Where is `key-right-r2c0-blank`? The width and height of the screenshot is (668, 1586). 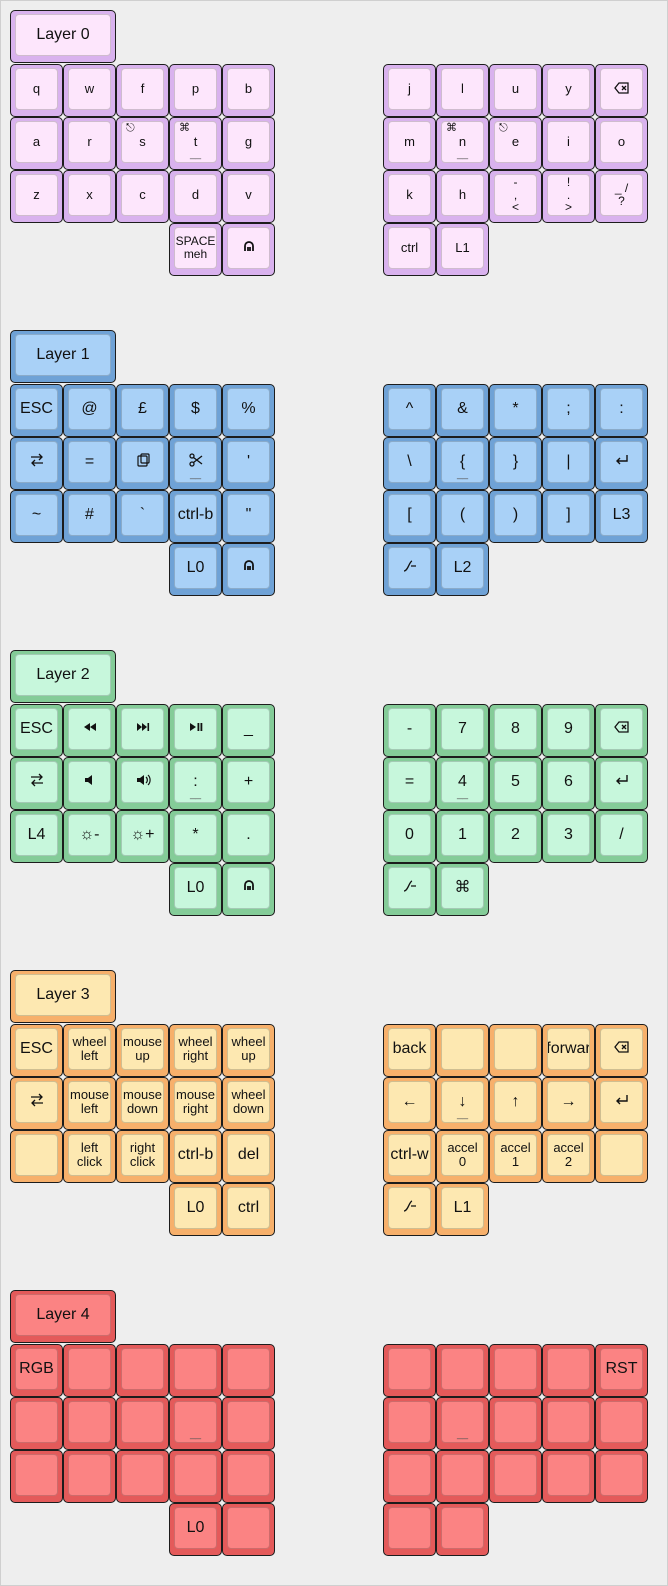
key-right-r2c0-blank is located at coordinates (409, 1476).